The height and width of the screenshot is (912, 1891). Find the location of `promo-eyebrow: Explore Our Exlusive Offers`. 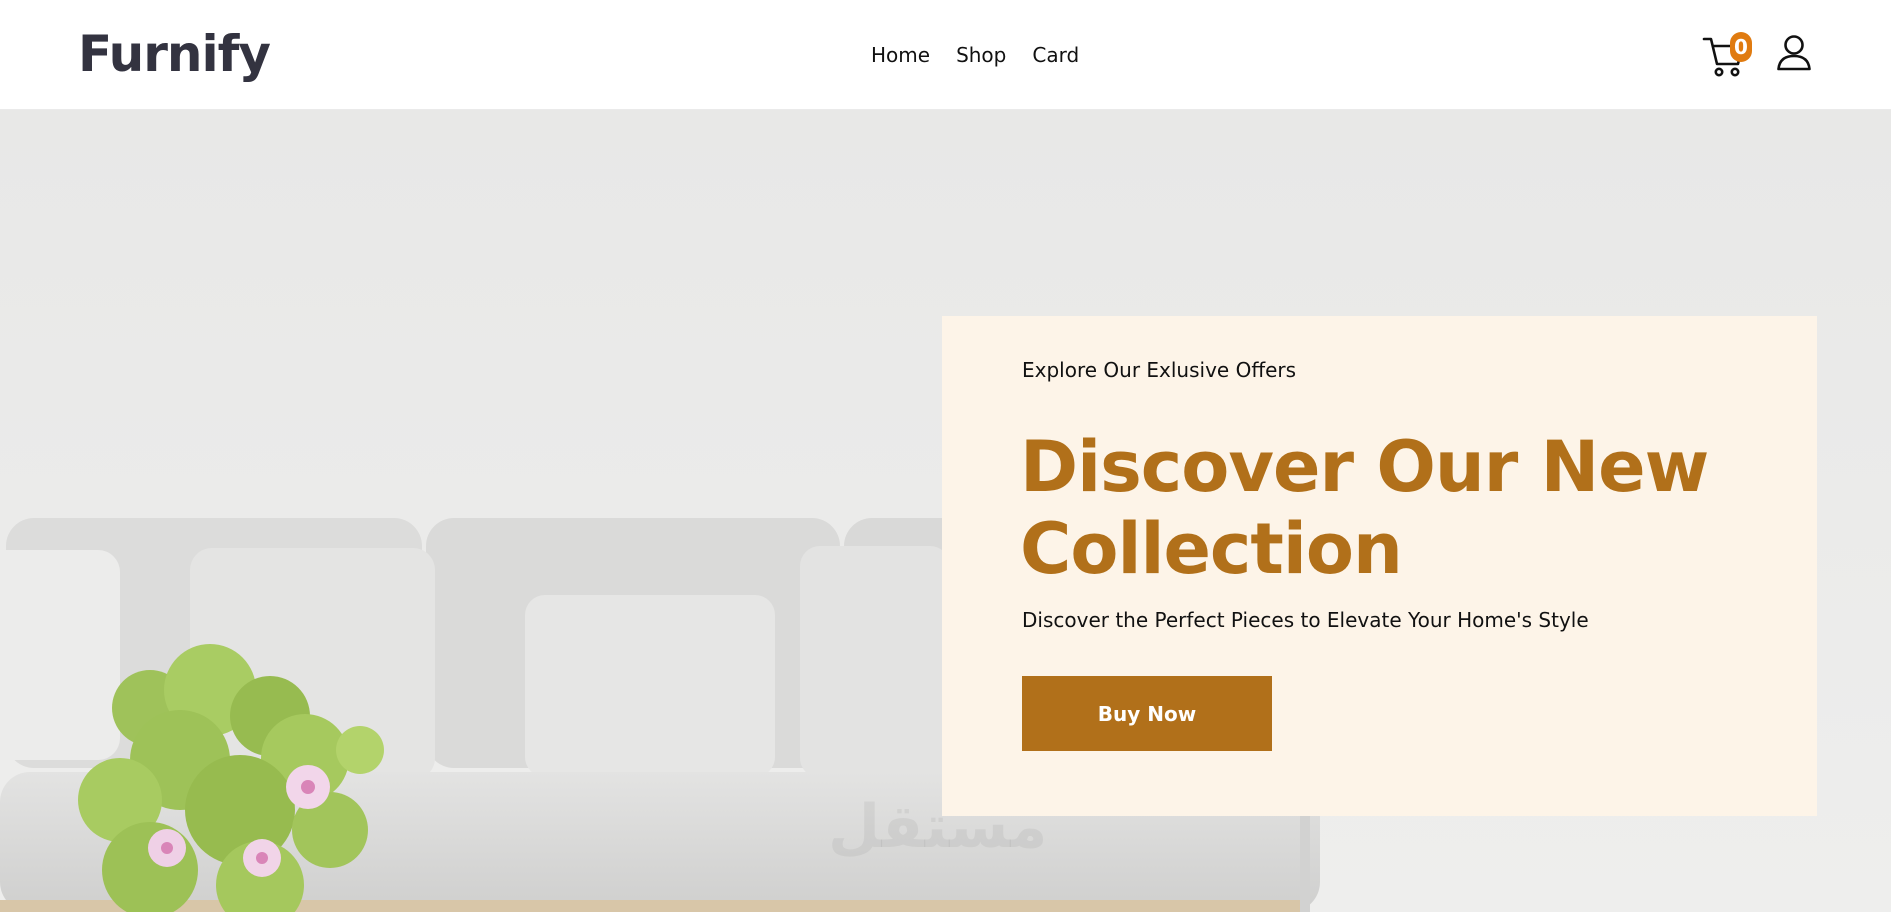

promo-eyebrow: Explore Our Exlusive Offers is located at coordinates (1159, 370).